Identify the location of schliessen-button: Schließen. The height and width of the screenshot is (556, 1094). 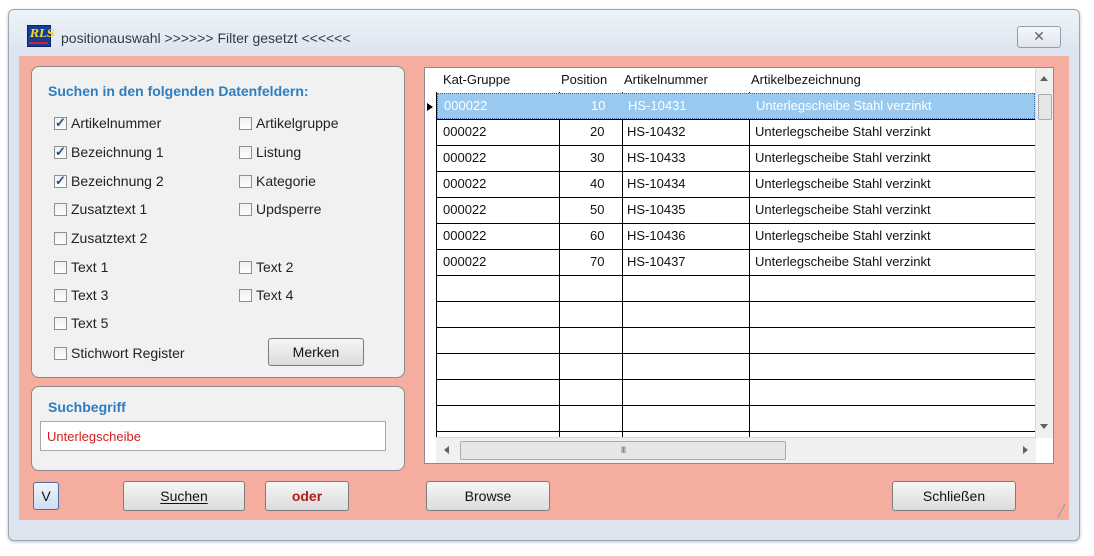
(954, 496).